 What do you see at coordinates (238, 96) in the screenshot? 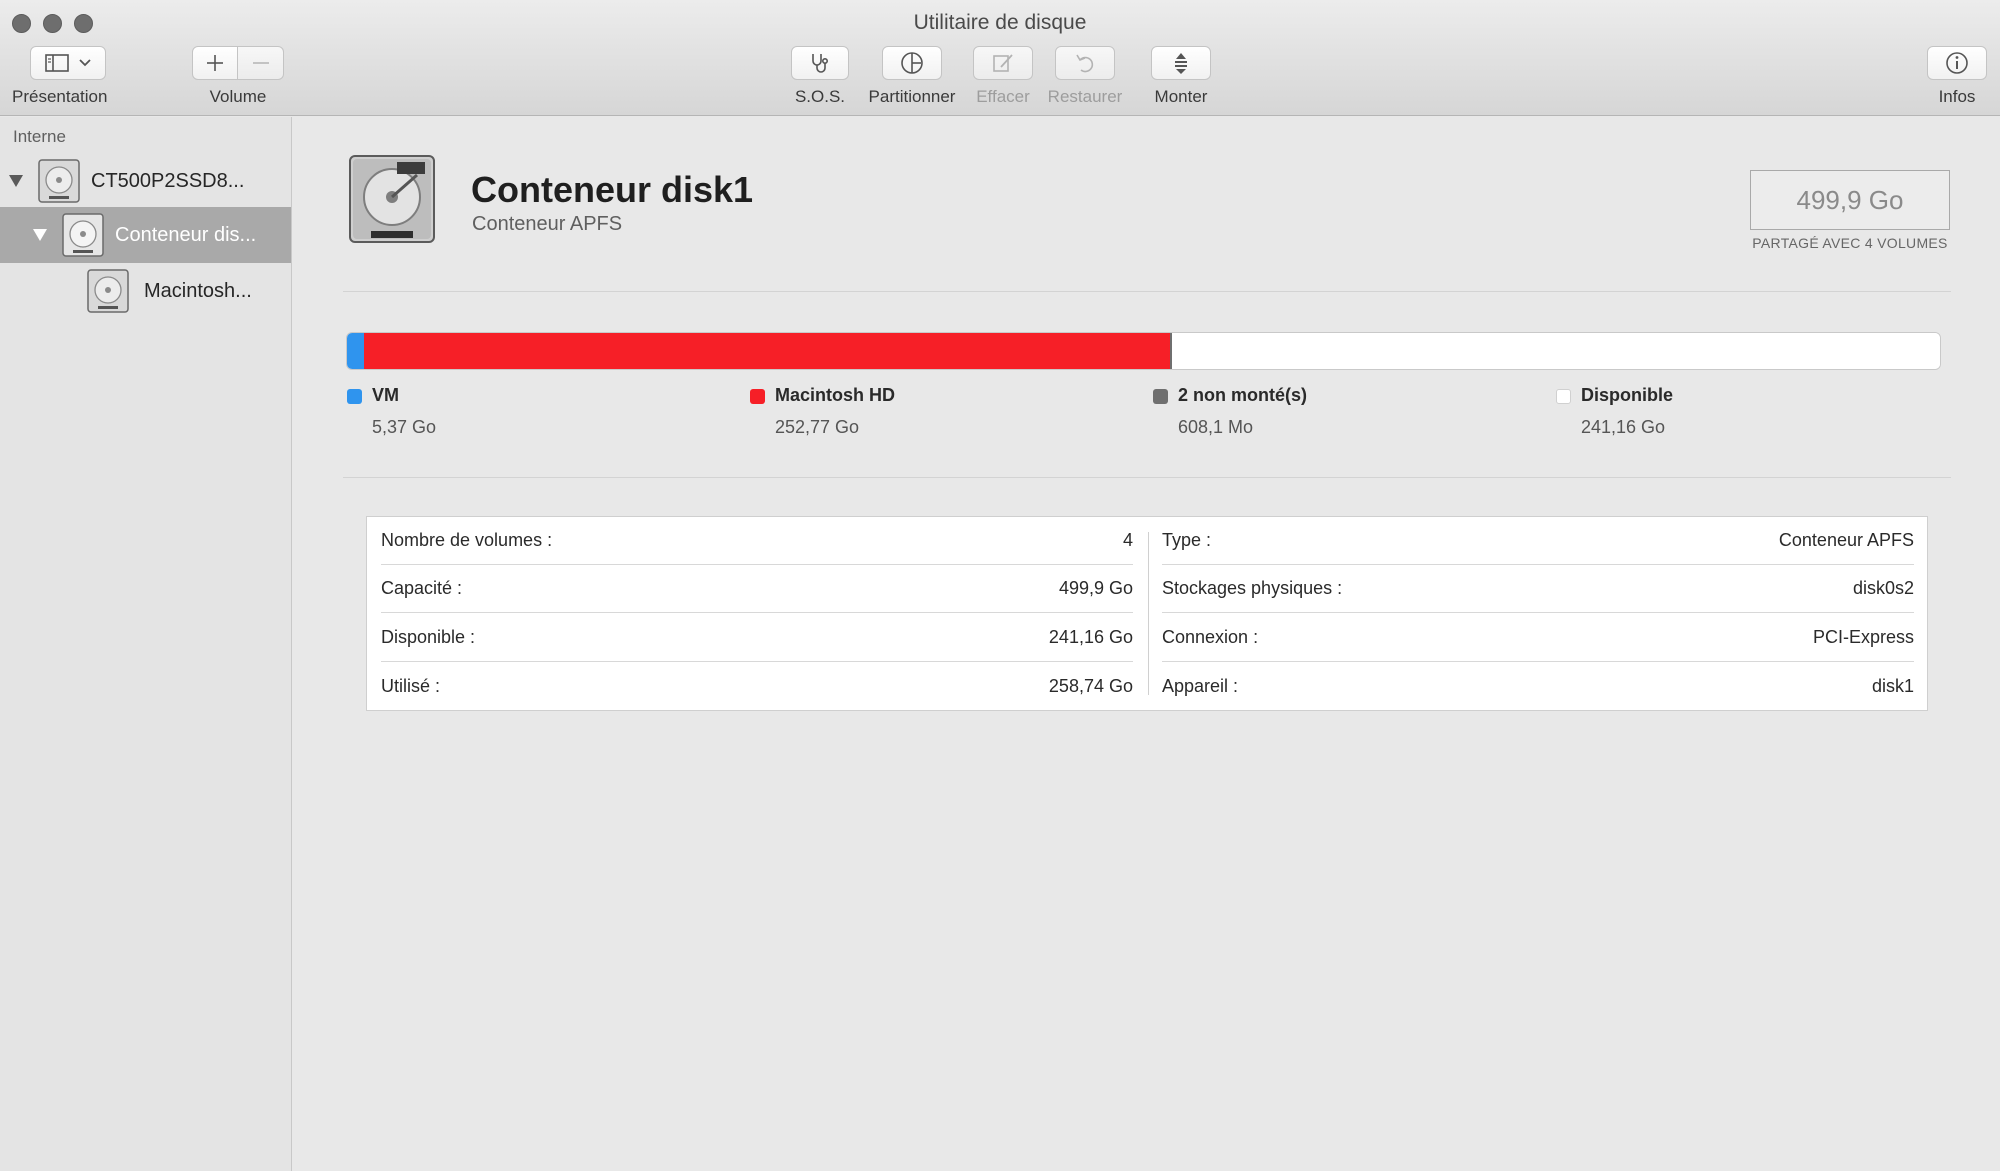
I see `volume-label: Volume` at bounding box center [238, 96].